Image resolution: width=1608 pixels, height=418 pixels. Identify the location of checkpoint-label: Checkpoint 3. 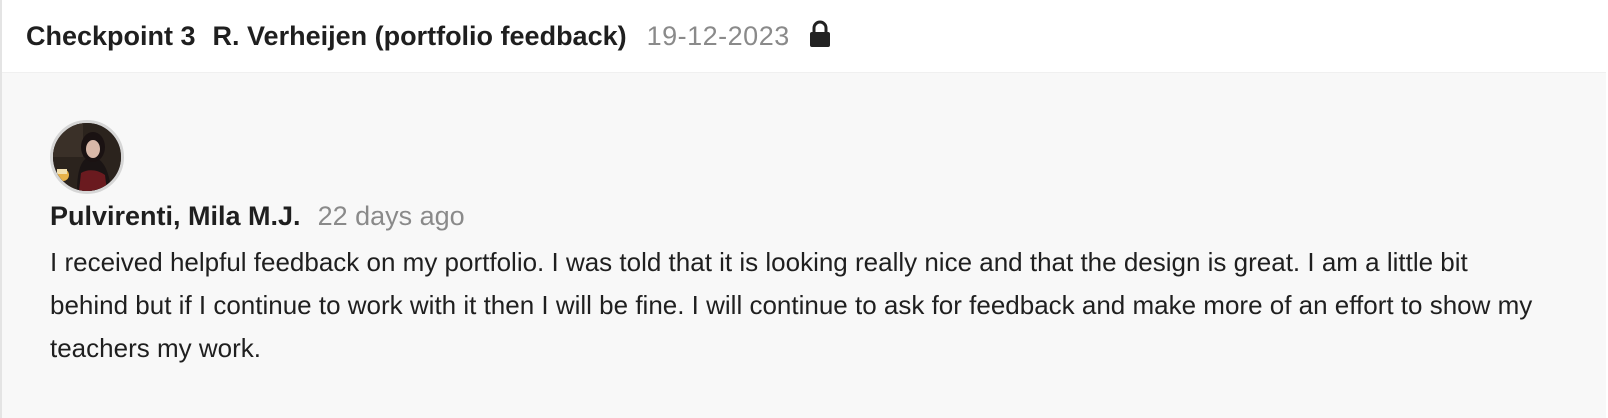
(111, 35).